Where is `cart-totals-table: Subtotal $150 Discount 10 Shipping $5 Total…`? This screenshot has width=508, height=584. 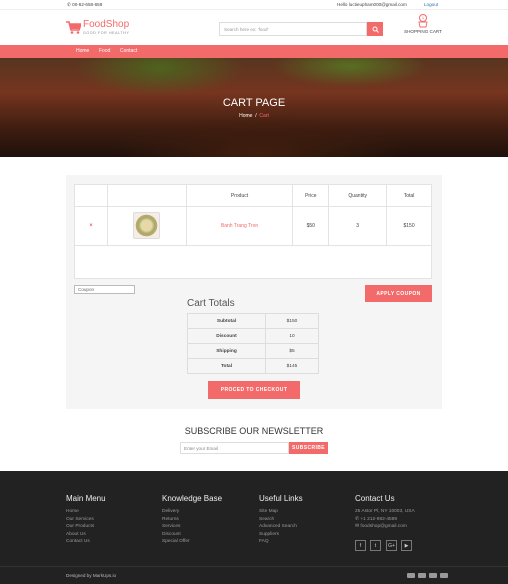
cart-totals-table: Subtotal $150 Discount 10 Shipping $5 Total… is located at coordinates (253, 343).